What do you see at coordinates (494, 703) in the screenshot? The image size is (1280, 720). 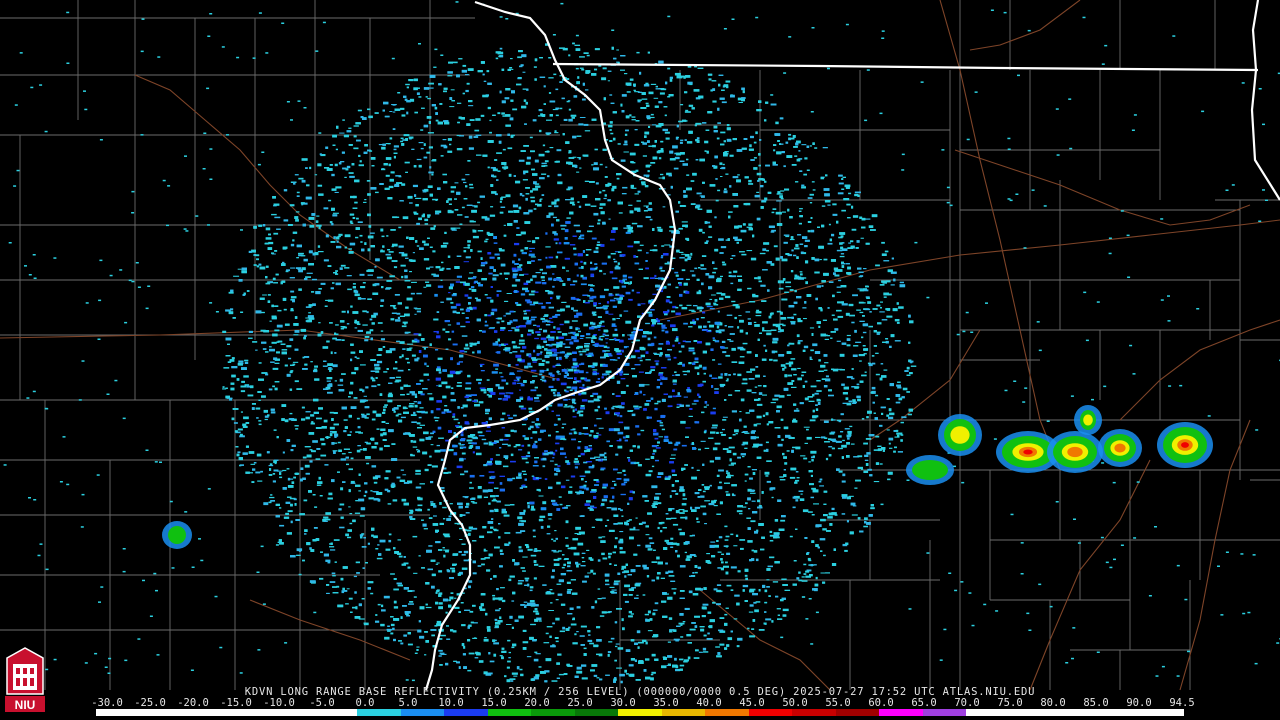 I see `scale-label: 15.0` at bounding box center [494, 703].